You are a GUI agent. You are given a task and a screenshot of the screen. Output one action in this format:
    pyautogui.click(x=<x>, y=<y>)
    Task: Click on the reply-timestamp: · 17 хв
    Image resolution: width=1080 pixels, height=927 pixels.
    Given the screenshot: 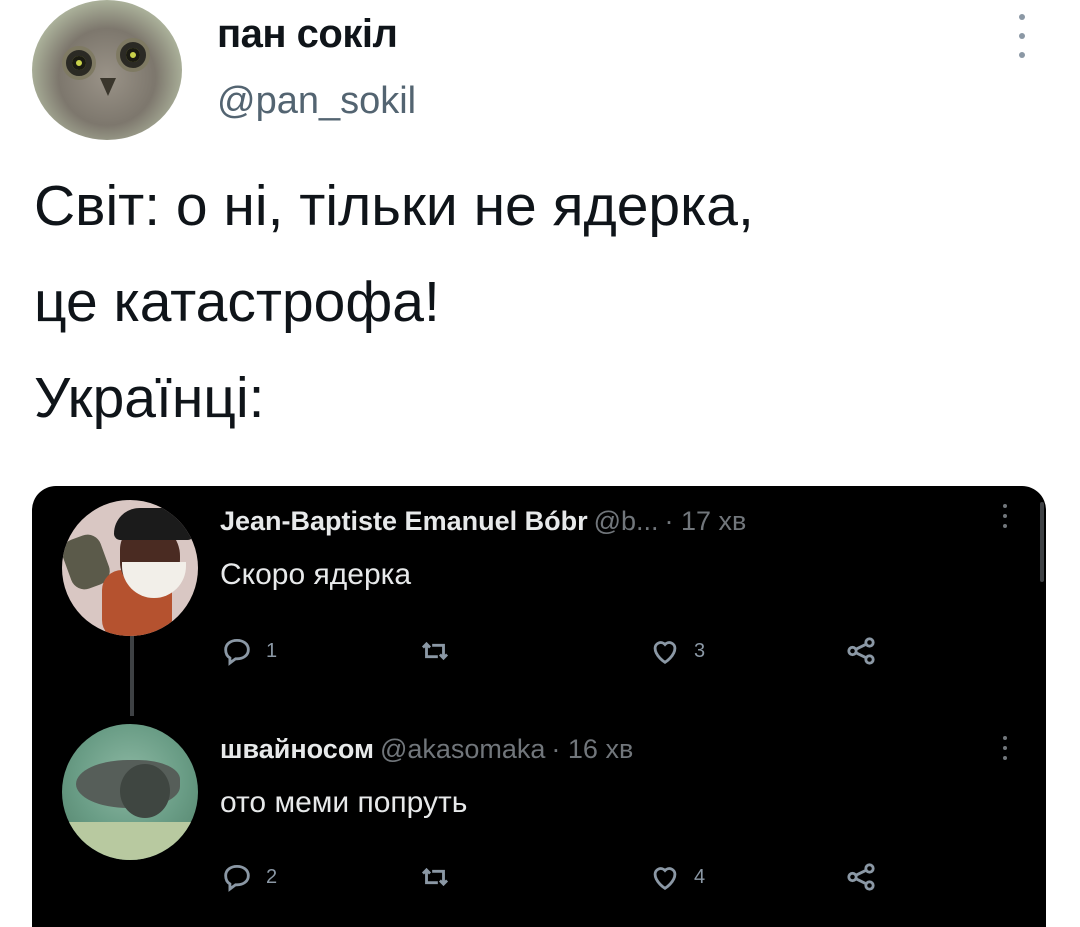 What is the action you would take?
    pyautogui.click(x=706, y=521)
    